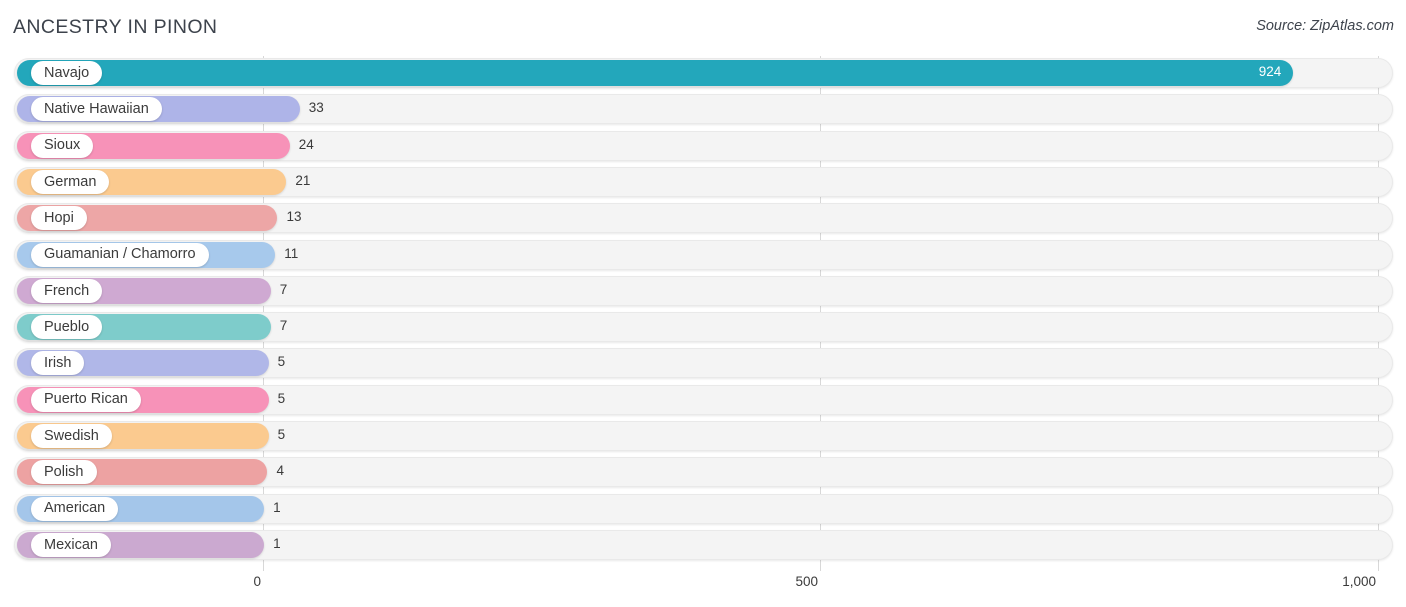  Describe the element at coordinates (703, 183) in the screenshot. I see `bar-row: German 21` at that location.